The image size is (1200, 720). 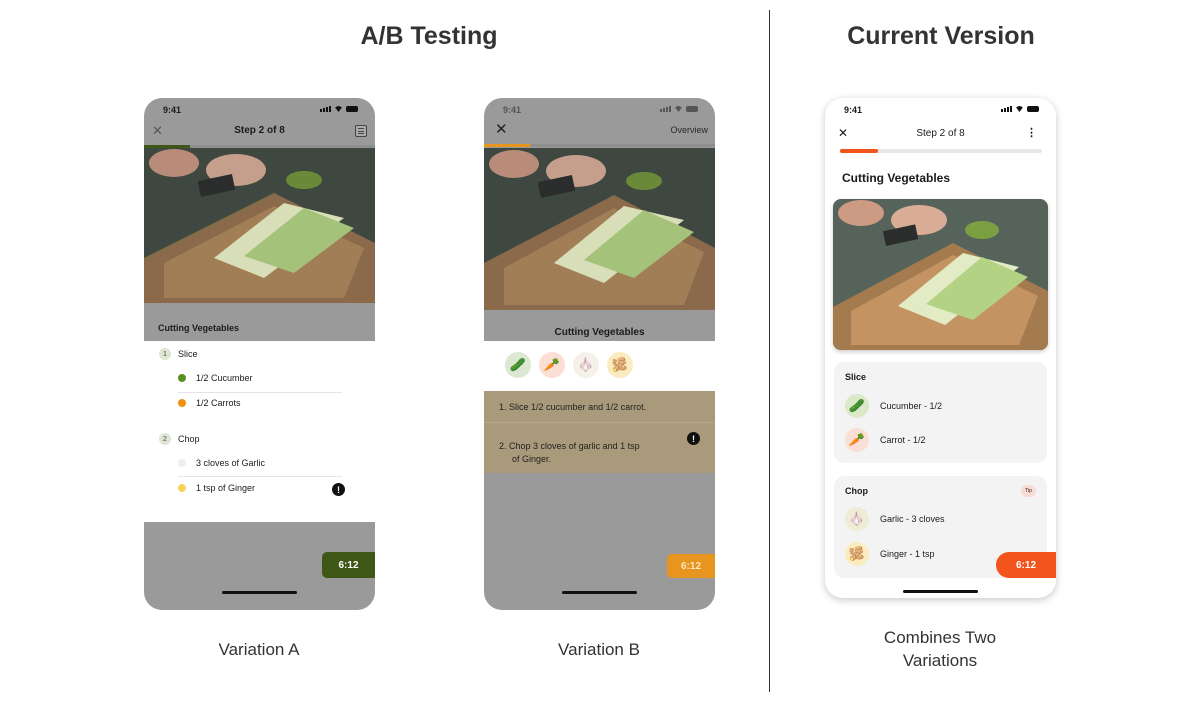 What do you see at coordinates (259, 649) in the screenshot?
I see `variation-a-caption: Variation A` at bounding box center [259, 649].